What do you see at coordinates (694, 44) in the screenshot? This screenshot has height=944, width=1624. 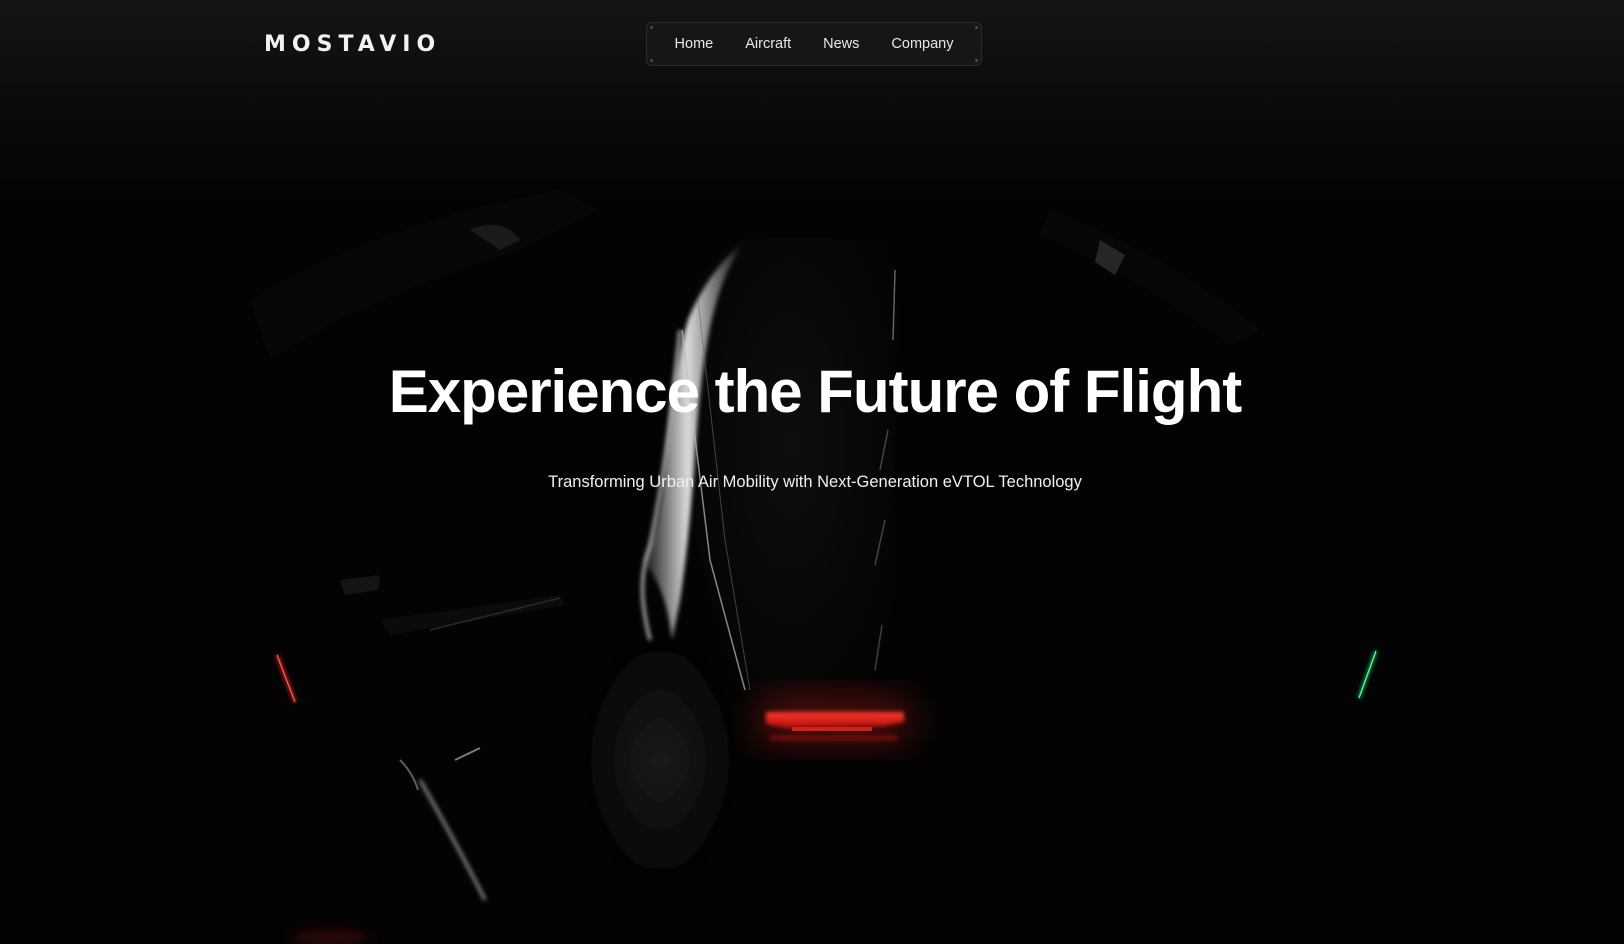 I see `nav-link-home: Home` at bounding box center [694, 44].